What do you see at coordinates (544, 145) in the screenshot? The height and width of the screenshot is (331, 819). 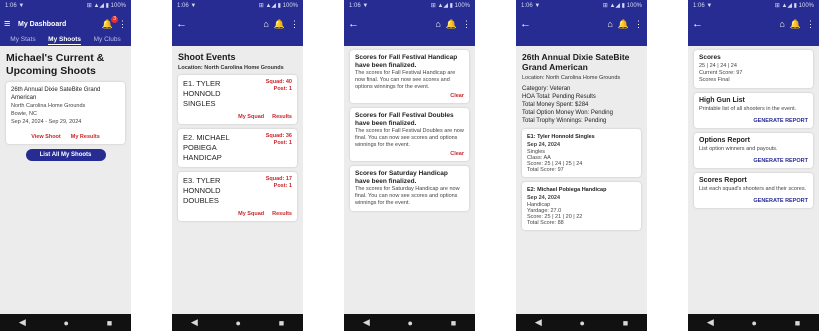 I see `event-date: Sep 24, 2024` at bounding box center [544, 145].